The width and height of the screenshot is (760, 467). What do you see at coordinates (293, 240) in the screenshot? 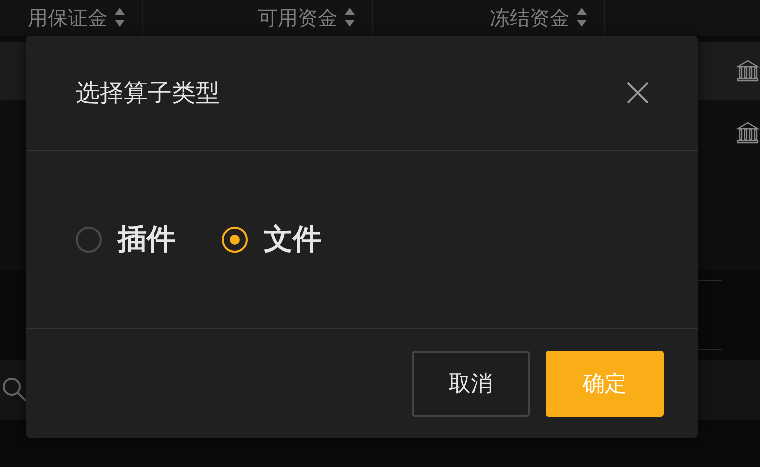
I see `option-label: 文件` at bounding box center [293, 240].